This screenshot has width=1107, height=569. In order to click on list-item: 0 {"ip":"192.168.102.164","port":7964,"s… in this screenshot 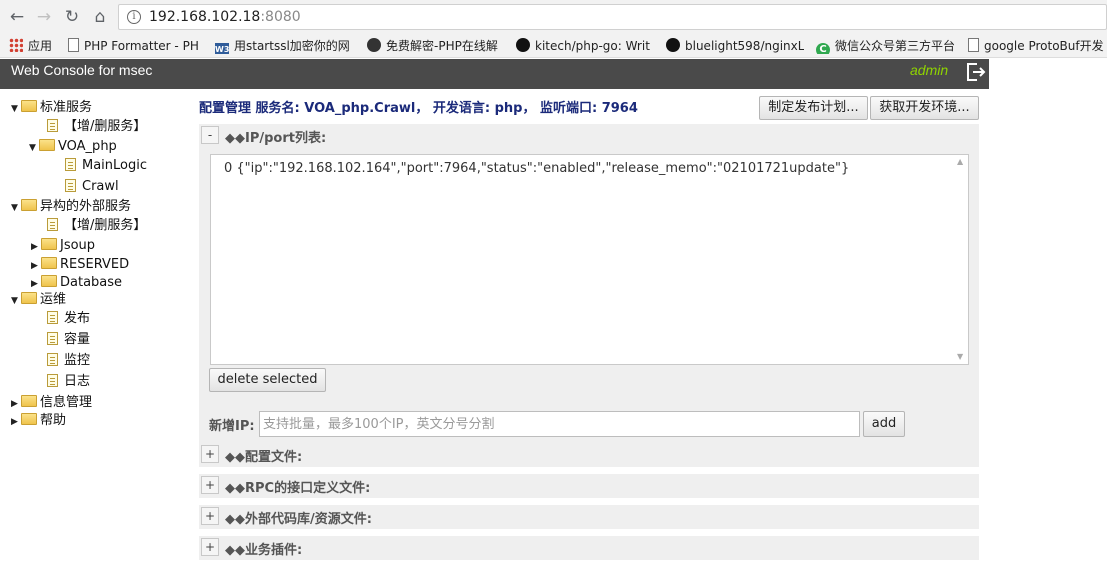, I will do `click(536, 168)`.